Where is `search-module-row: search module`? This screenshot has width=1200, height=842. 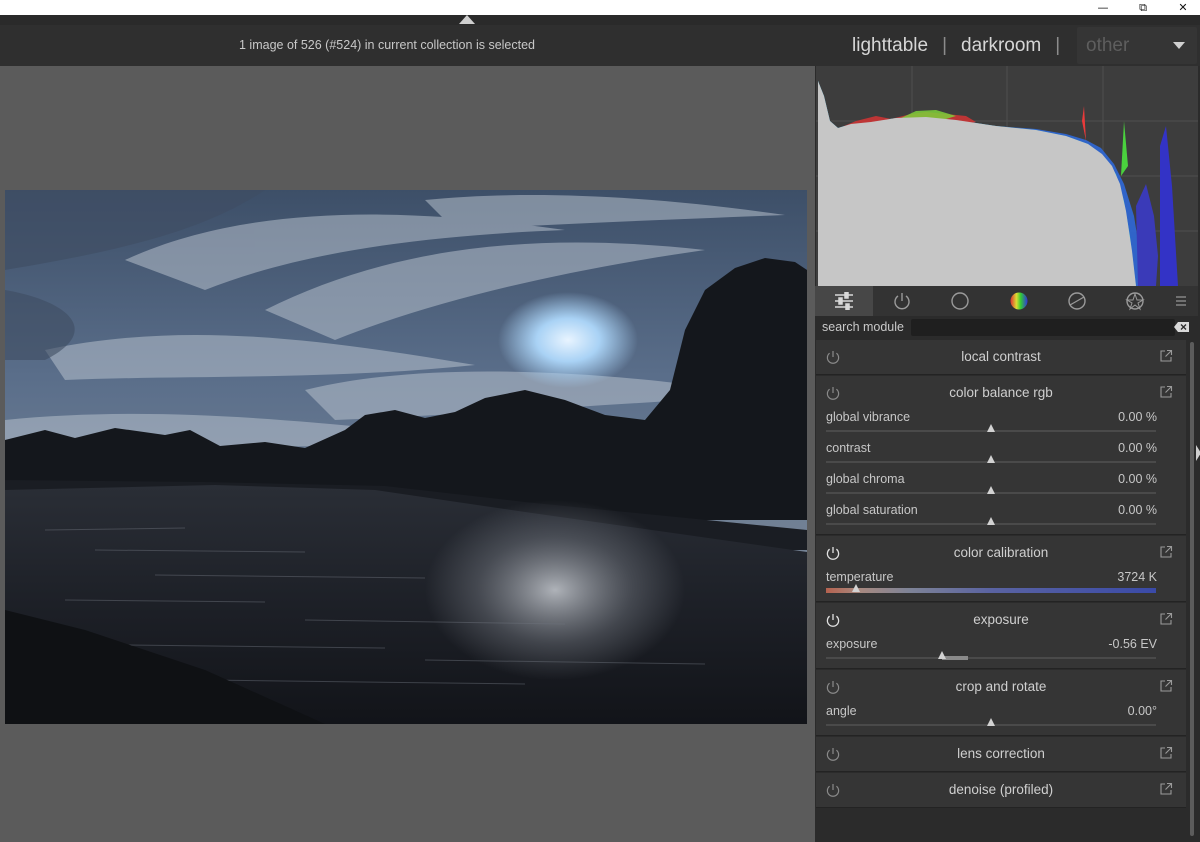
search-module-row: search module is located at coordinates (1006, 328).